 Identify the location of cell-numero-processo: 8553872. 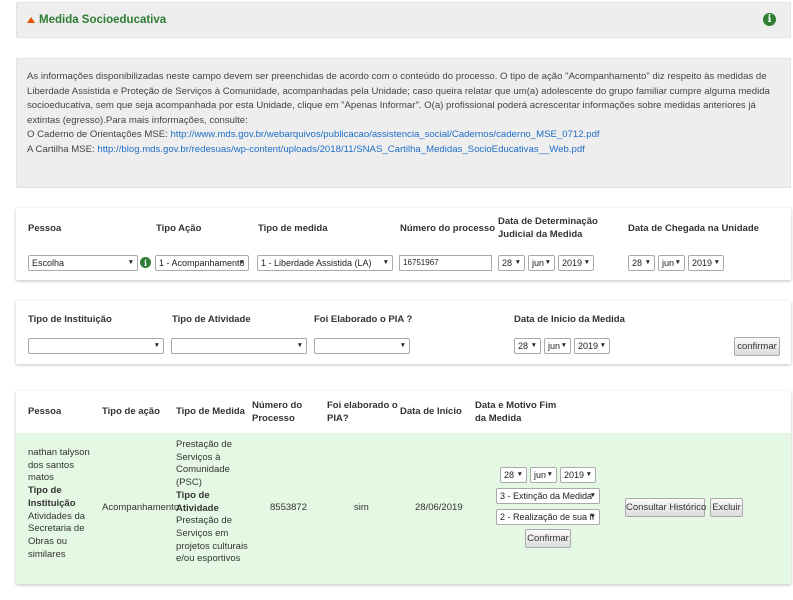
(288, 507).